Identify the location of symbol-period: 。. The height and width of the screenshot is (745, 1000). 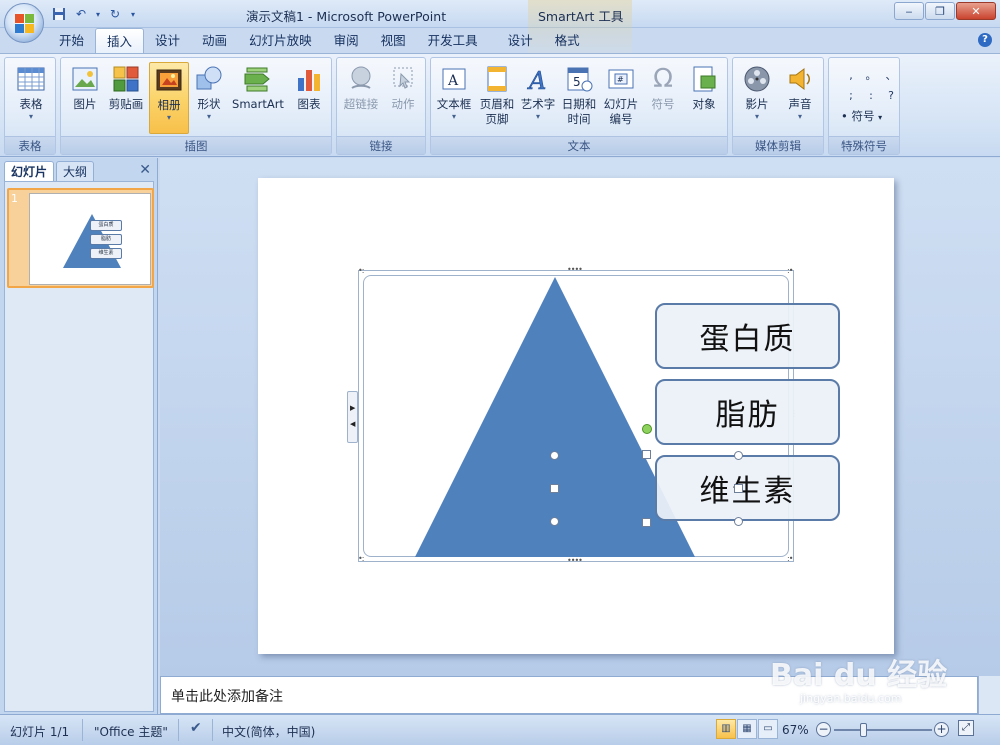
(871, 76).